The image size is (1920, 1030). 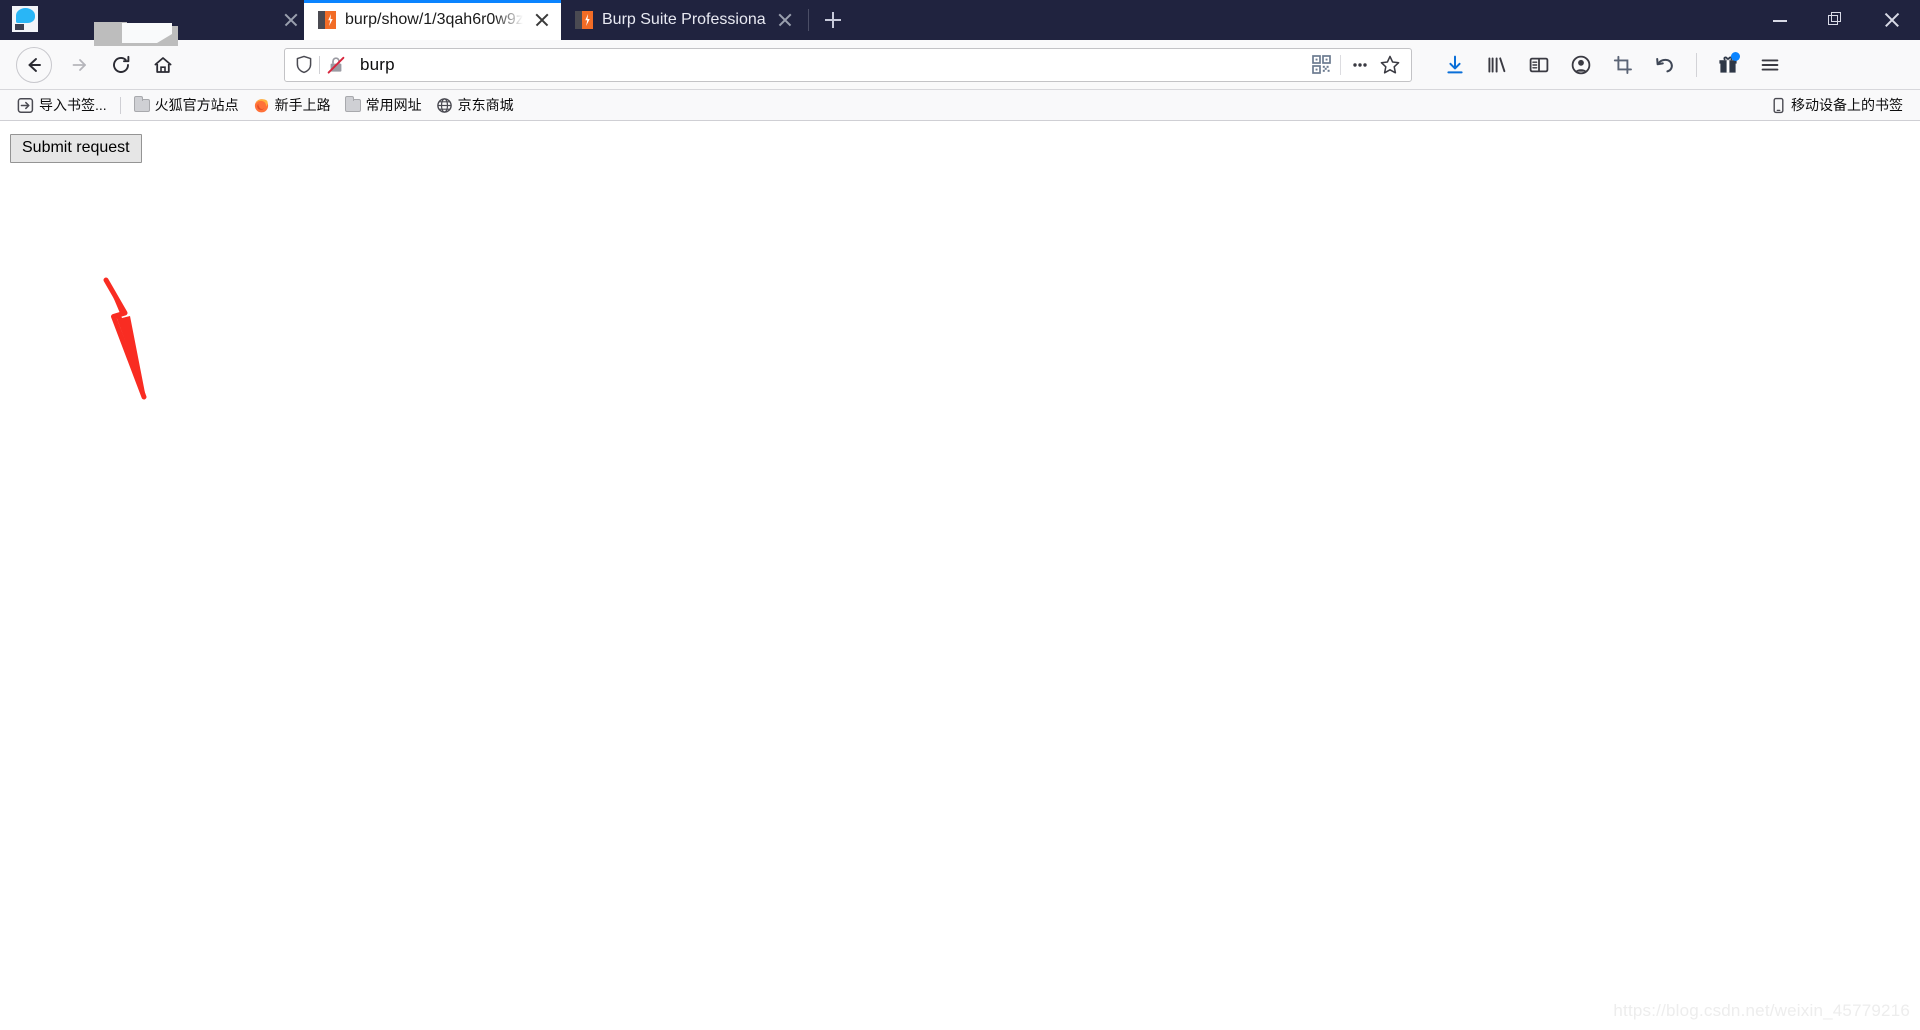 I want to click on tab-divider, so click(x=808, y=20).